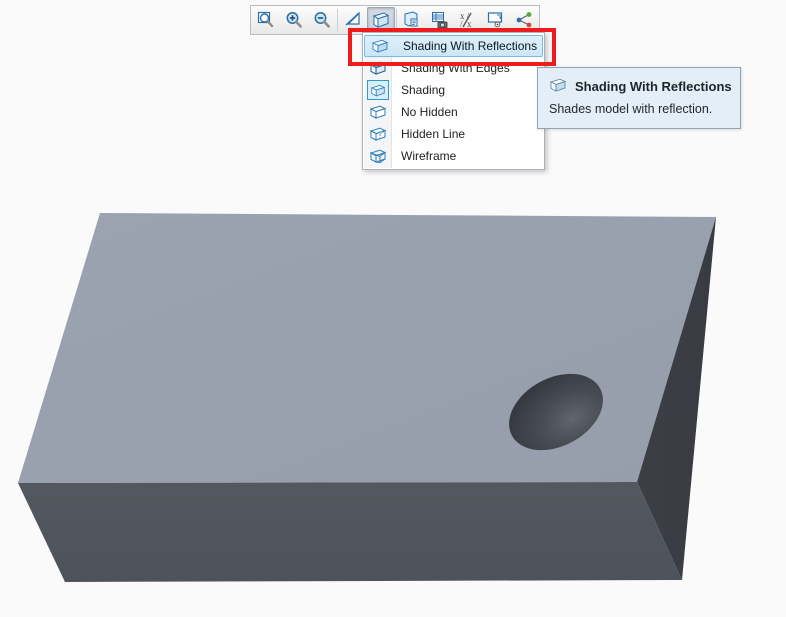 This screenshot has width=786, height=617. Describe the element at coordinates (378, 68) in the screenshot. I see `cube-shaded-edges-icon` at that location.